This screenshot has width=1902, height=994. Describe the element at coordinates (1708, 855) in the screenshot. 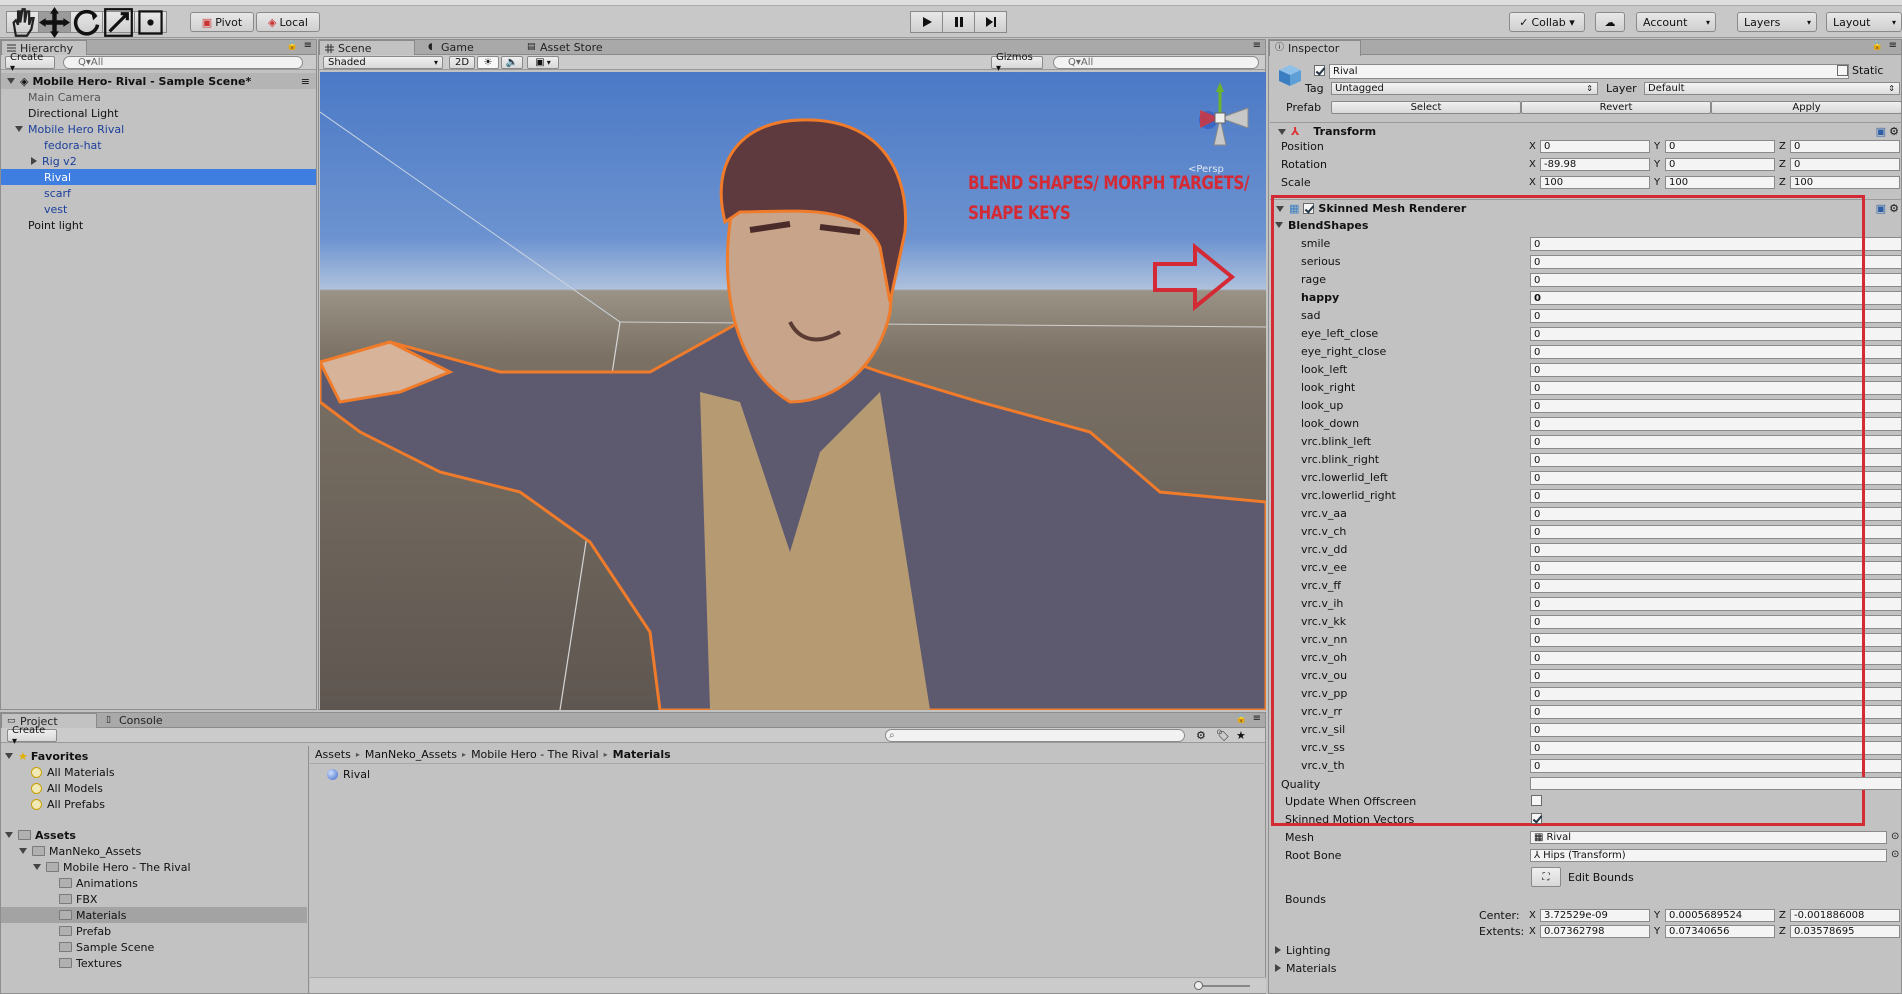

I see `root-bone-object-field: ⅄ Hips (Transform)` at that location.